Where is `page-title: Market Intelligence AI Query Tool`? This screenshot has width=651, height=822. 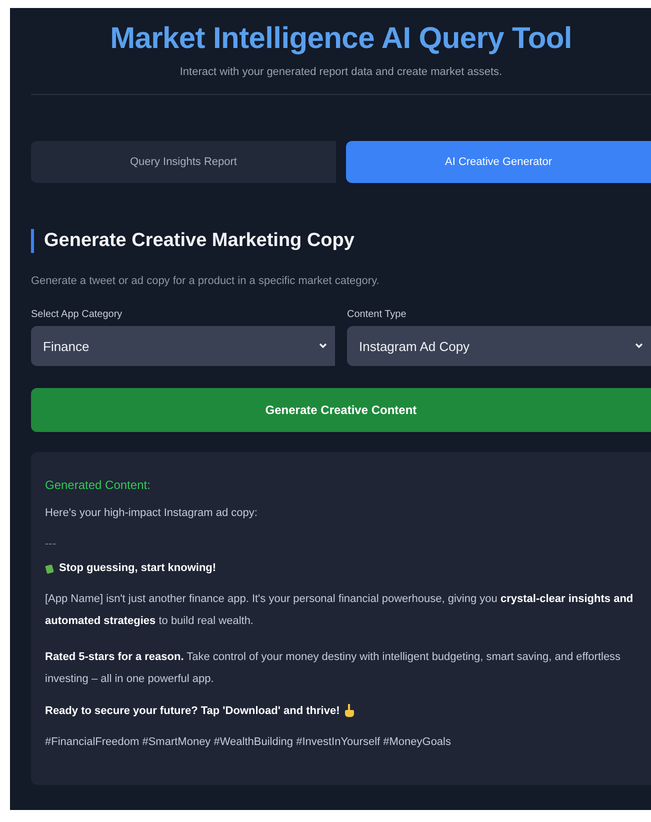
page-title: Market Intelligence AI Query Tool is located at coordinates (341, 39).